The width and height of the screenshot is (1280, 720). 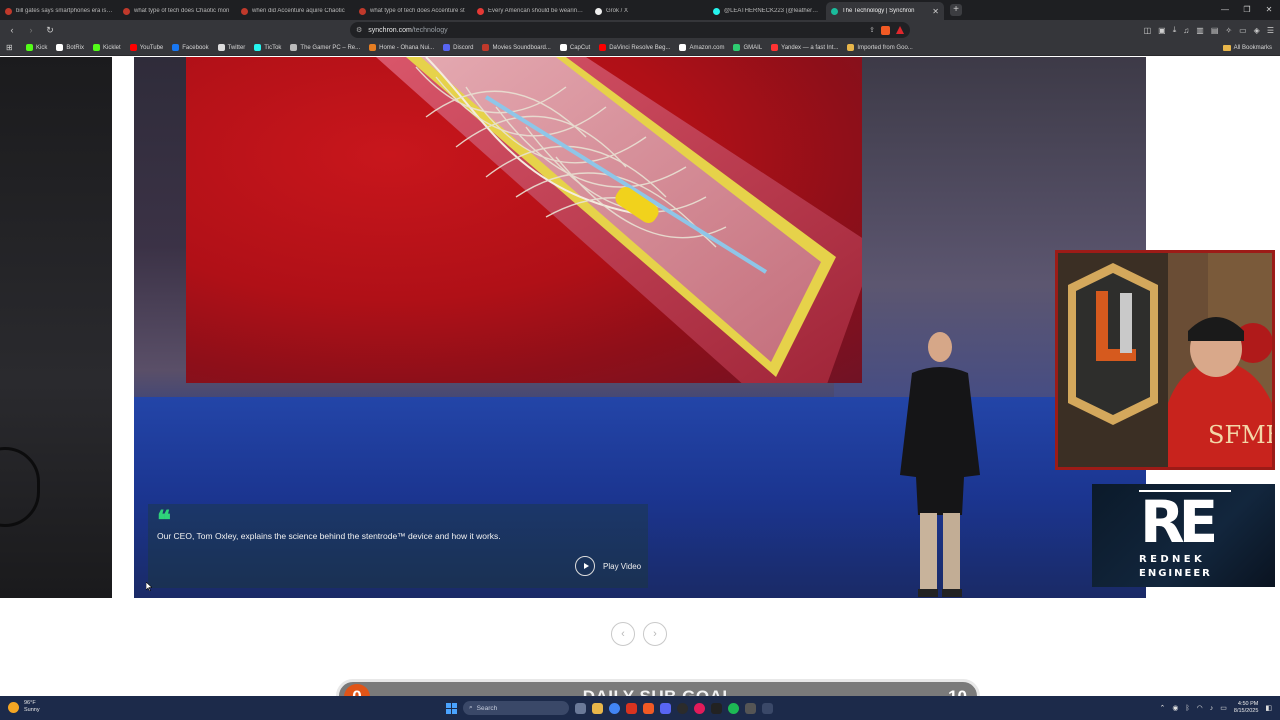 I want to click on bookmark-item: Kick, so click(x=36, y=47).